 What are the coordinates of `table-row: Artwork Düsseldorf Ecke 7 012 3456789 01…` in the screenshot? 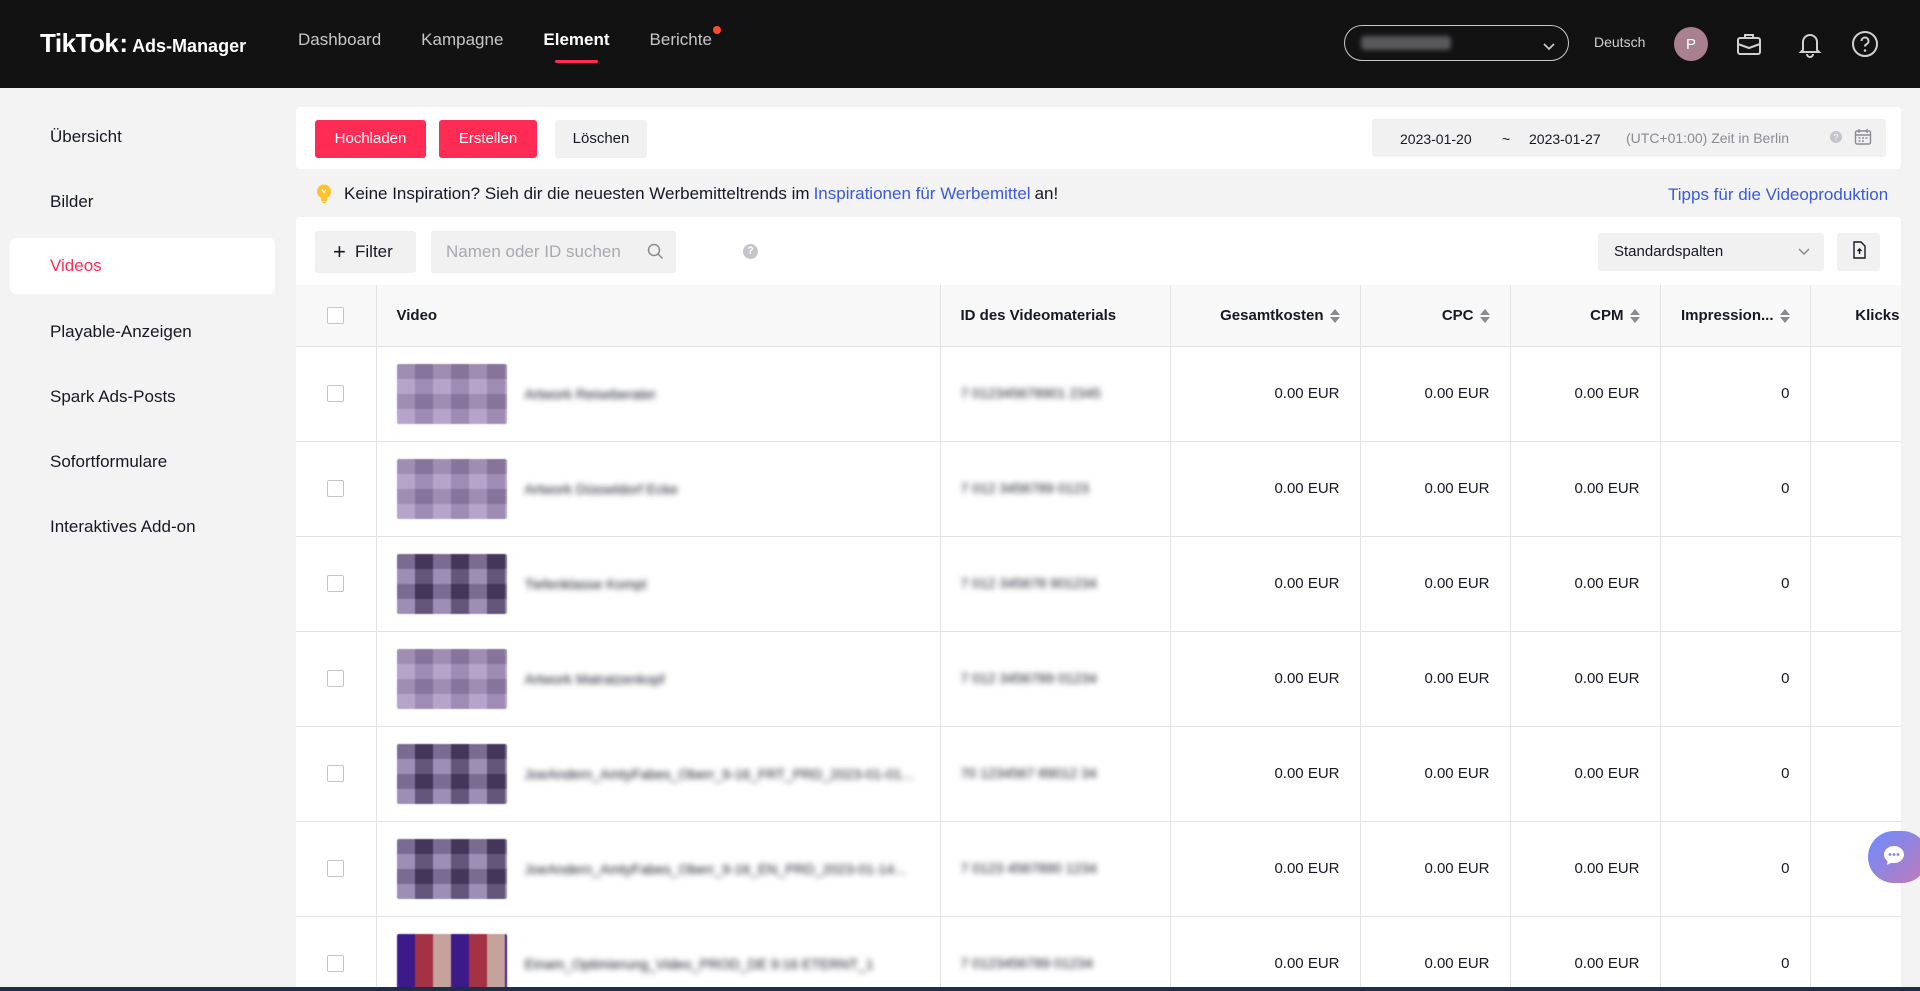 It's located at (1098, 489).